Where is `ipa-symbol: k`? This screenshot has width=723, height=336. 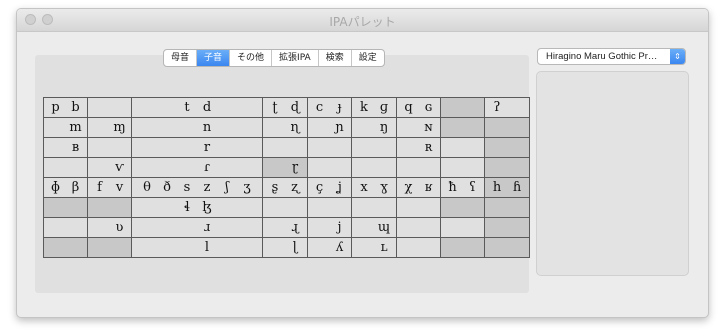 ipa-symbol: k is located at coordinates (364, 107).